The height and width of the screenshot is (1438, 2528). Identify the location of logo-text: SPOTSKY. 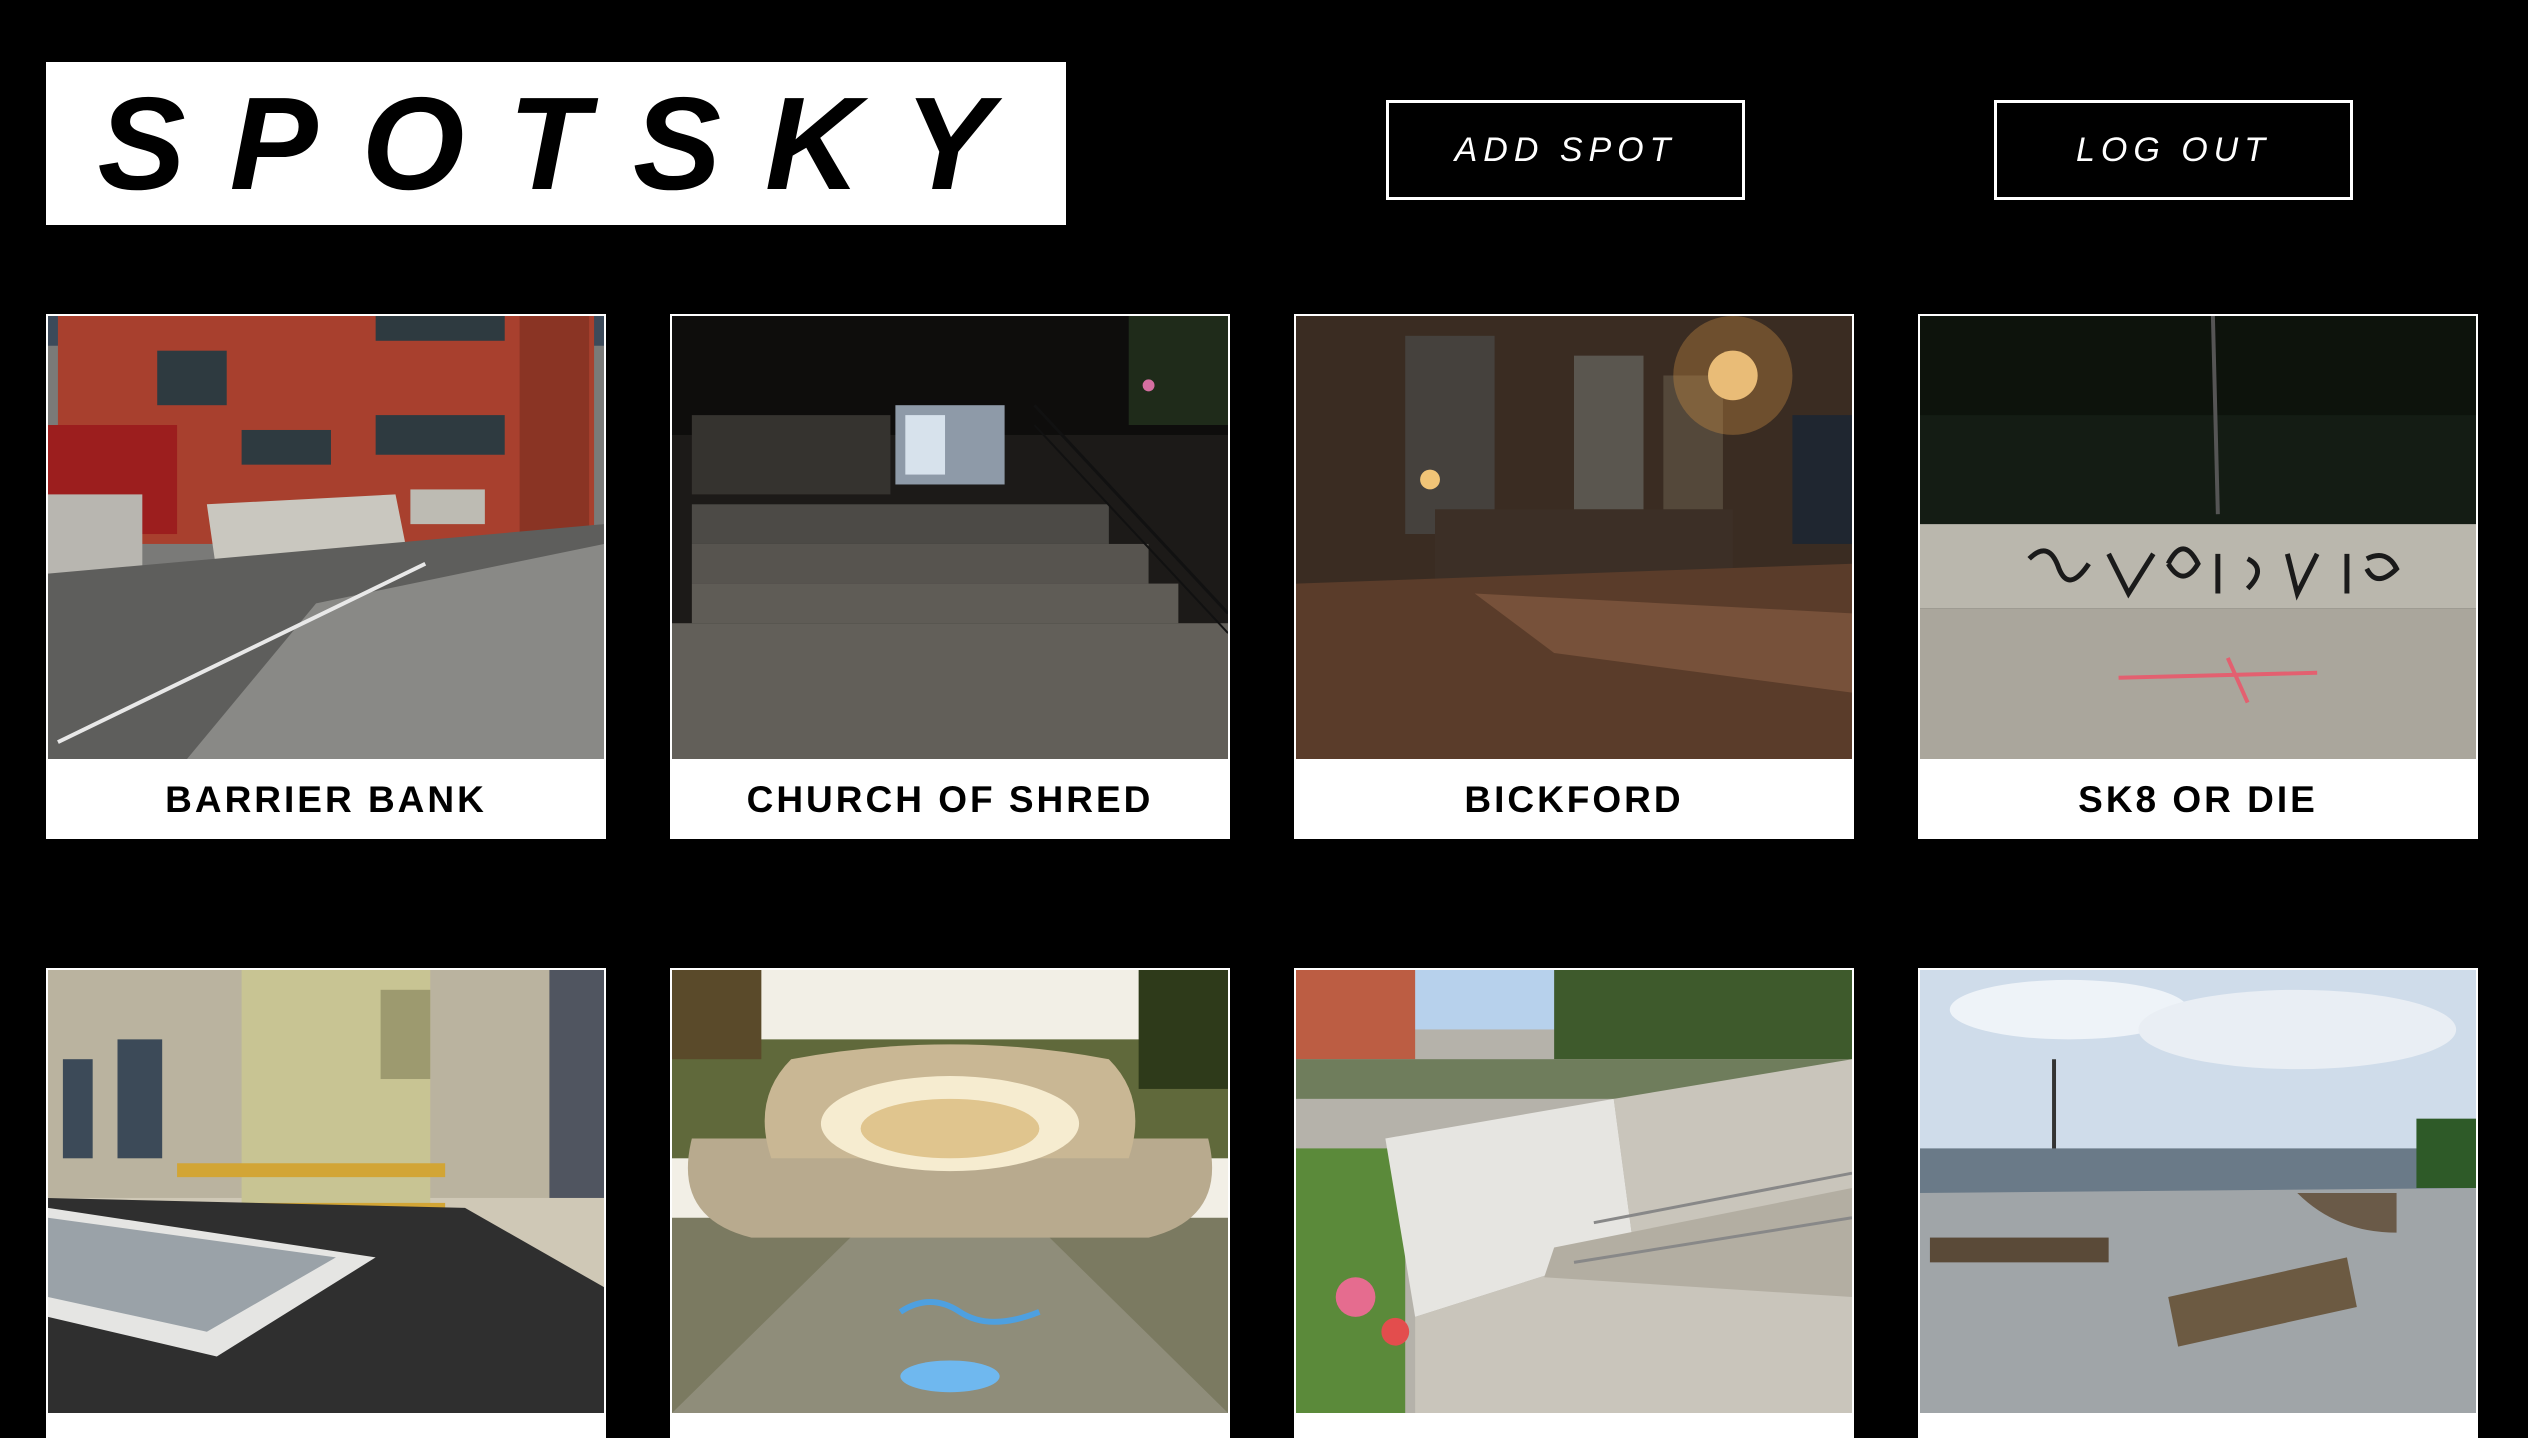
(567, 143).